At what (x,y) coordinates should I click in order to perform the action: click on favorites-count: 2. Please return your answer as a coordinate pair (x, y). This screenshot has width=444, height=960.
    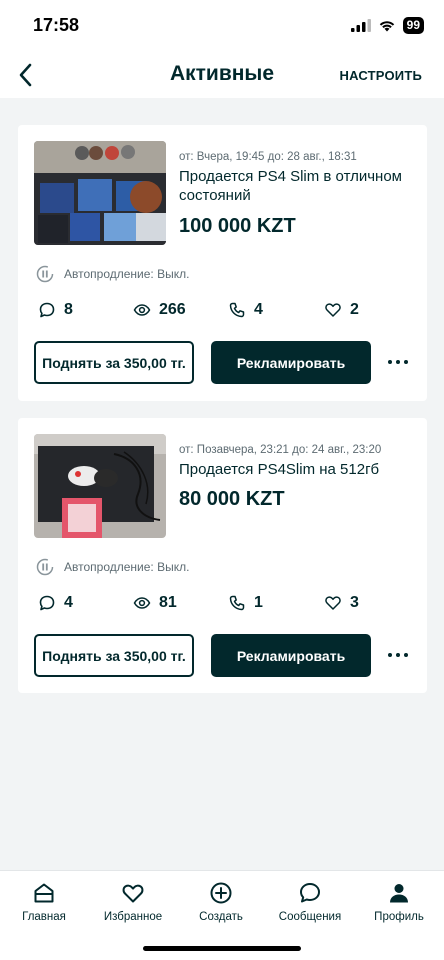
    Looking at the image, I should click on (354, 309).